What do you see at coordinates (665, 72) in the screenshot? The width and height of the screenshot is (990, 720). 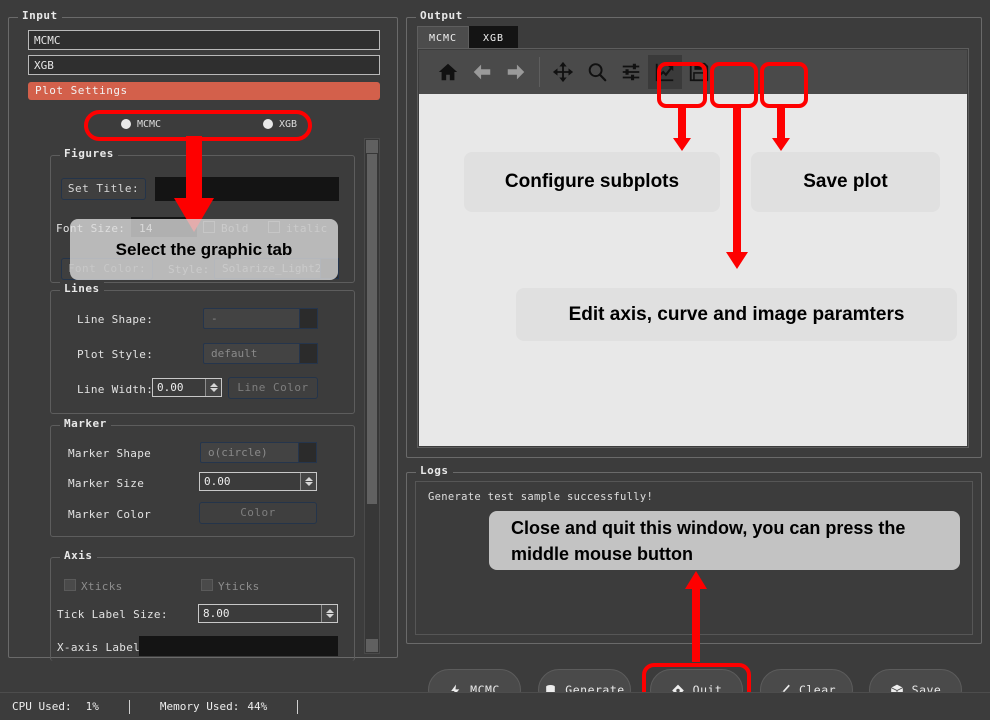 I see `chart-line-icon` at bounding box center [665, 72].